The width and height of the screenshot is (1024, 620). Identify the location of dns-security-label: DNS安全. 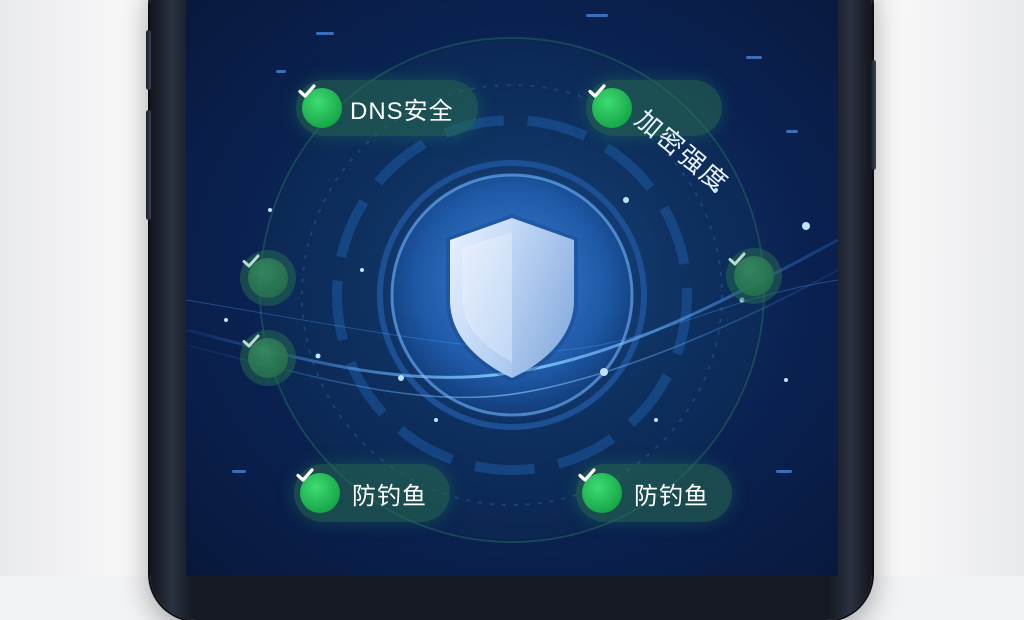
(402, 111).